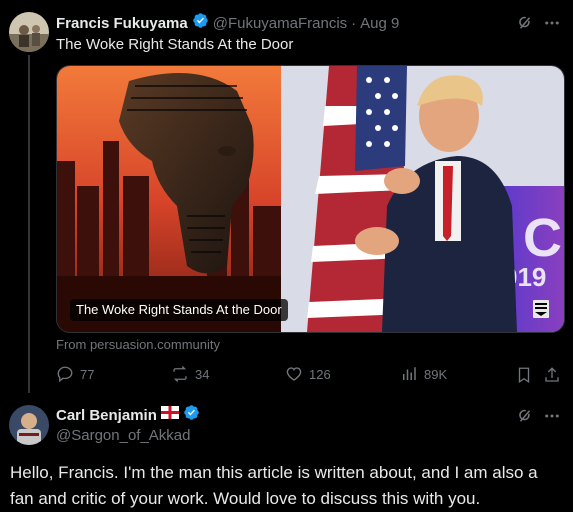  Describe the element at coordinates (29, 224) in the screenshot. I see `thread-line` at that location.